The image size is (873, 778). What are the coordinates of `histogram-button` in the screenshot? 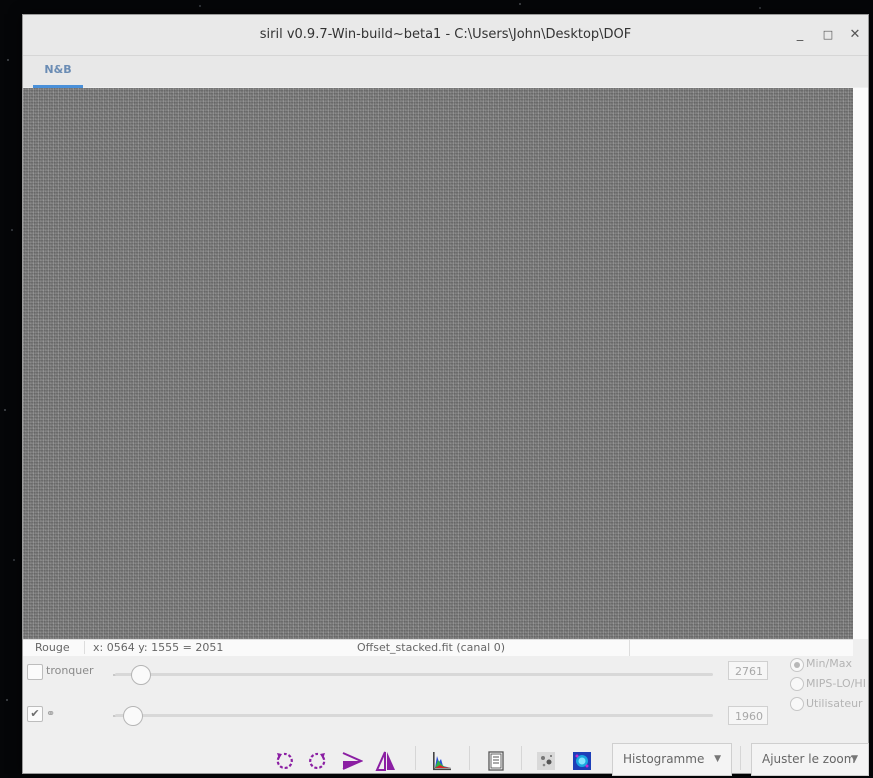 It's located at (442, 761).